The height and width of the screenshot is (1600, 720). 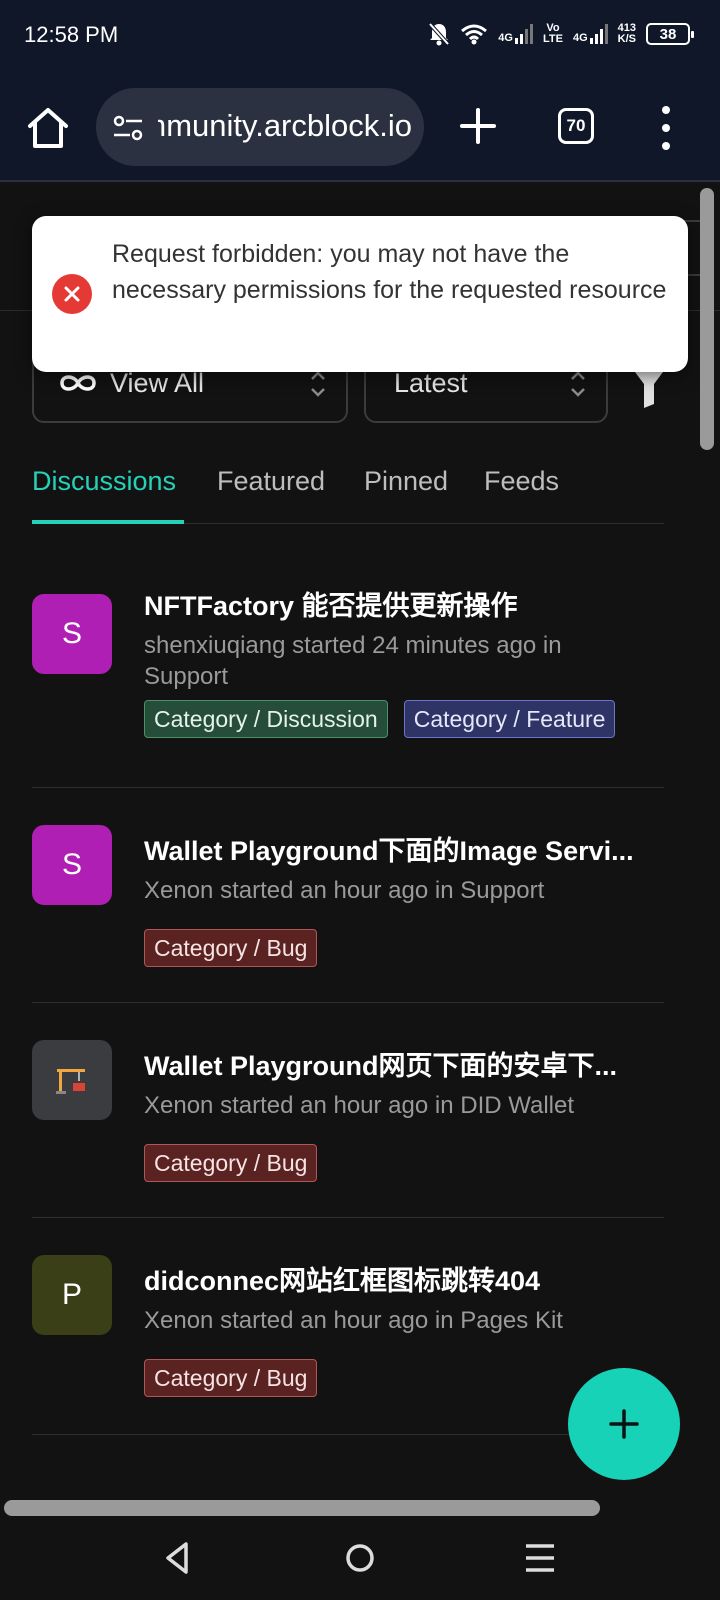 What do you see at coordinates (509, 719) in the screenshot?
I see `category-tag: Category / Feature` at bounding box center [509, 719].